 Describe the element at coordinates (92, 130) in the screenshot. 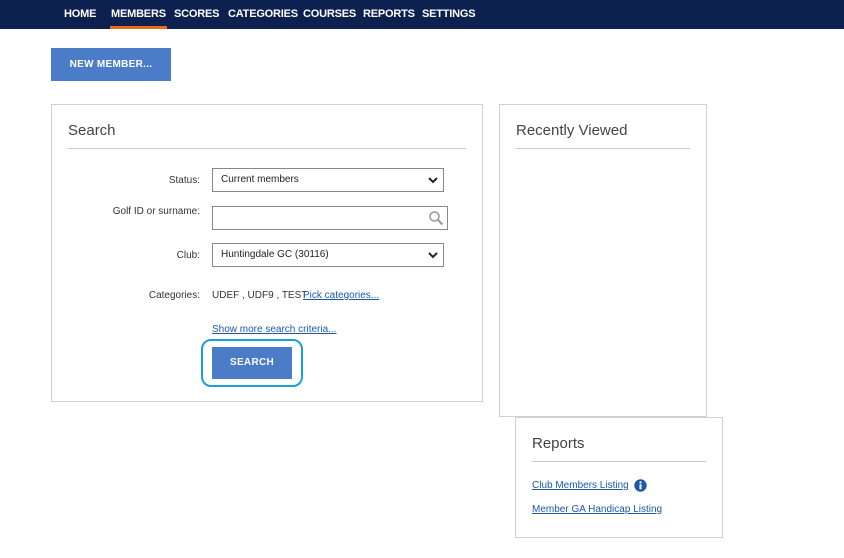

I see `search-panel-title: Search` at that location.